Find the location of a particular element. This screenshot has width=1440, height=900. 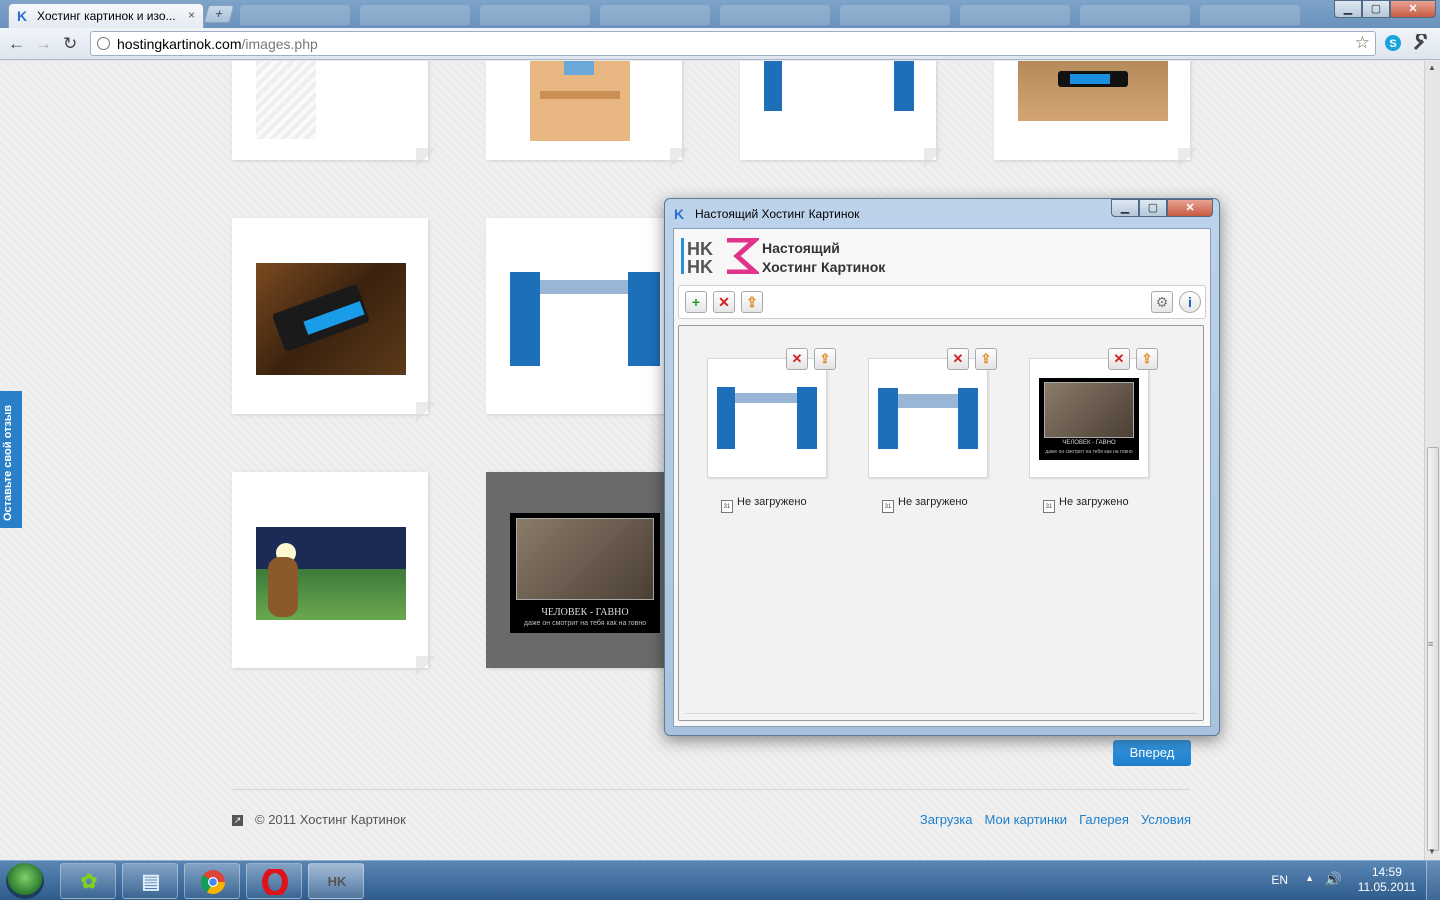

opera-icon is located at coordinates (275, 882).